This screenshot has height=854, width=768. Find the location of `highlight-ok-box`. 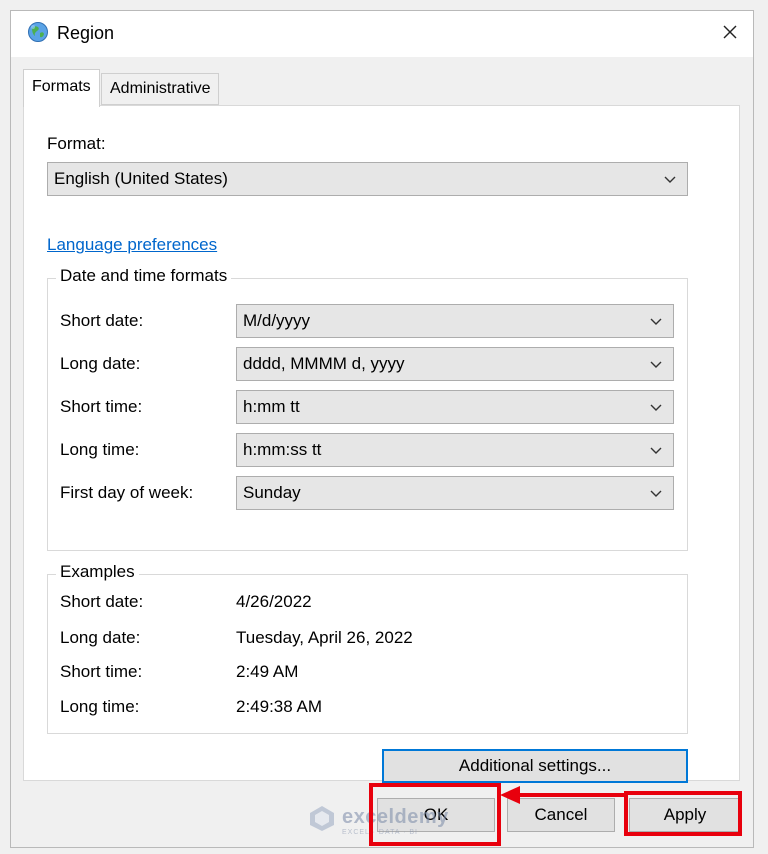

highlight-ok-box is located at coordinates (435, 814).